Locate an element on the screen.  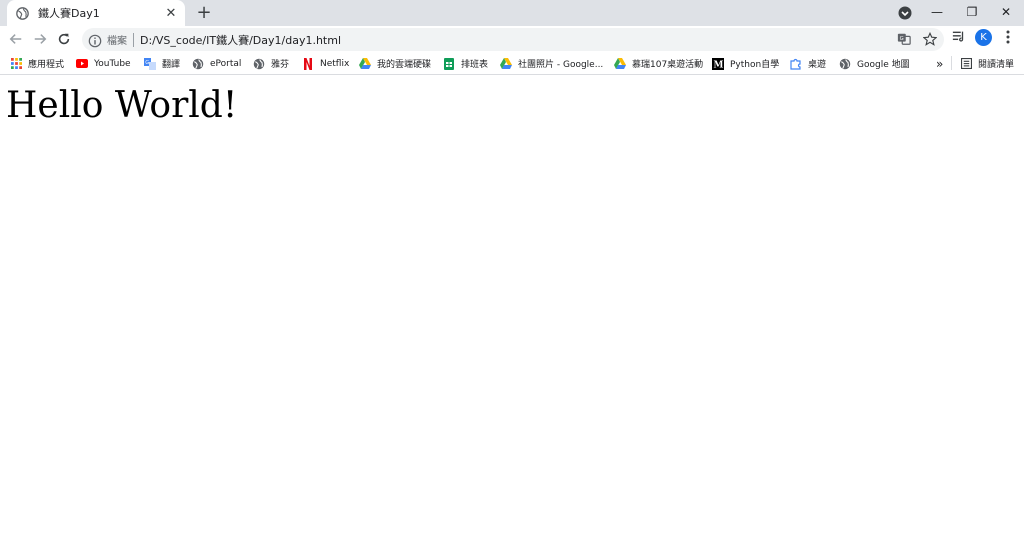
bookmark-apps: 應用程式 is located at coordinates (37, 63).